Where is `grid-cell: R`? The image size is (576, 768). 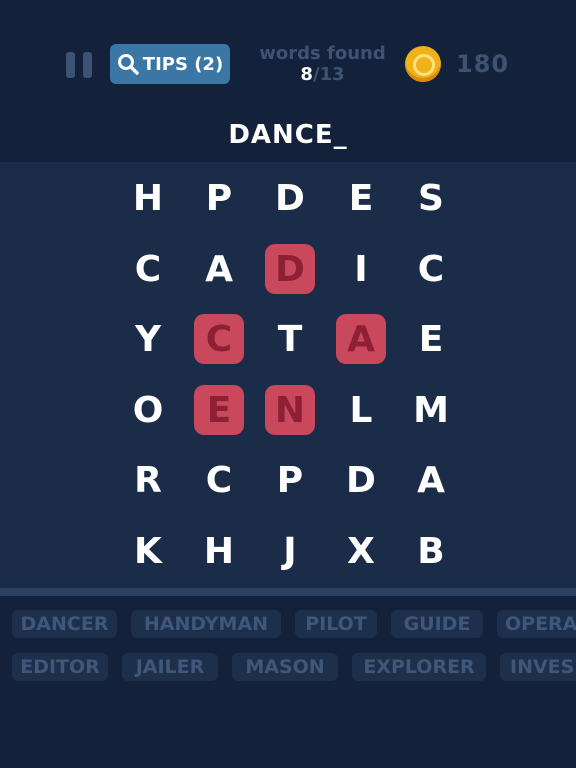 grid-cell: R is located at coordinates (148, 480).